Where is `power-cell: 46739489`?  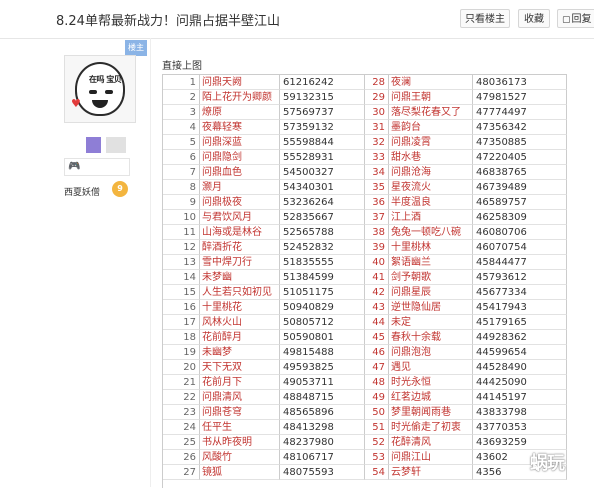 power-cell: 46739489 is located at coordinates (520, 187).